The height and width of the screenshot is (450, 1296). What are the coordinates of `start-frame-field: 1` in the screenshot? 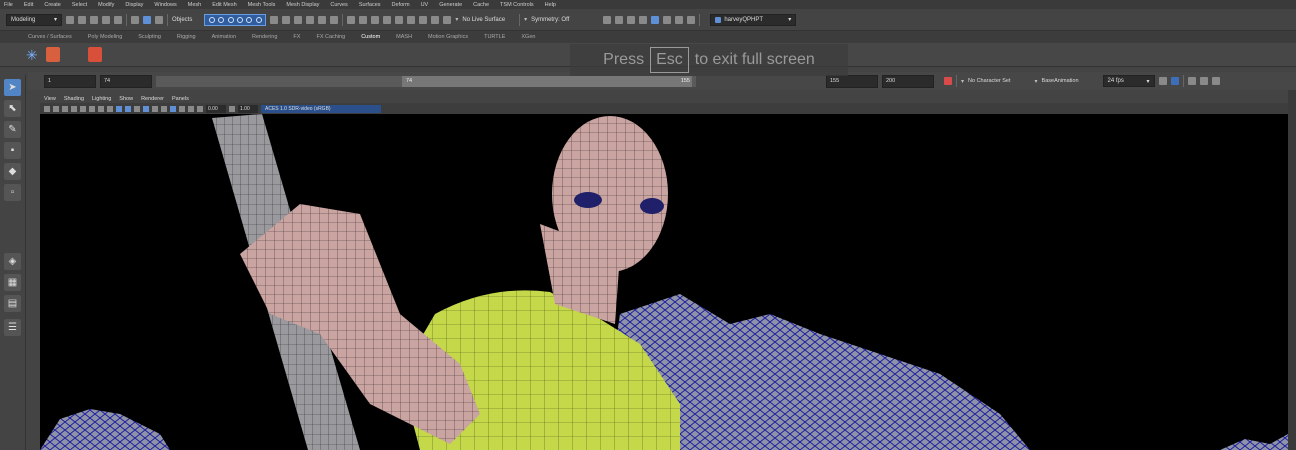 It's located at (70, 81).